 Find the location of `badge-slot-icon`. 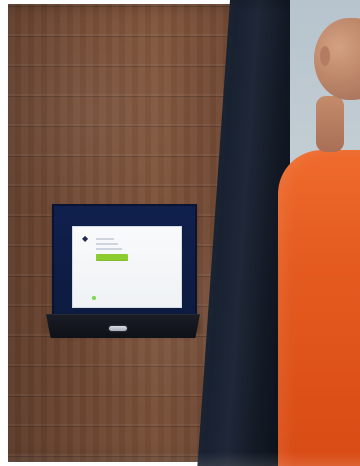

badge-slot-icon is located at coordinates (118, 328).